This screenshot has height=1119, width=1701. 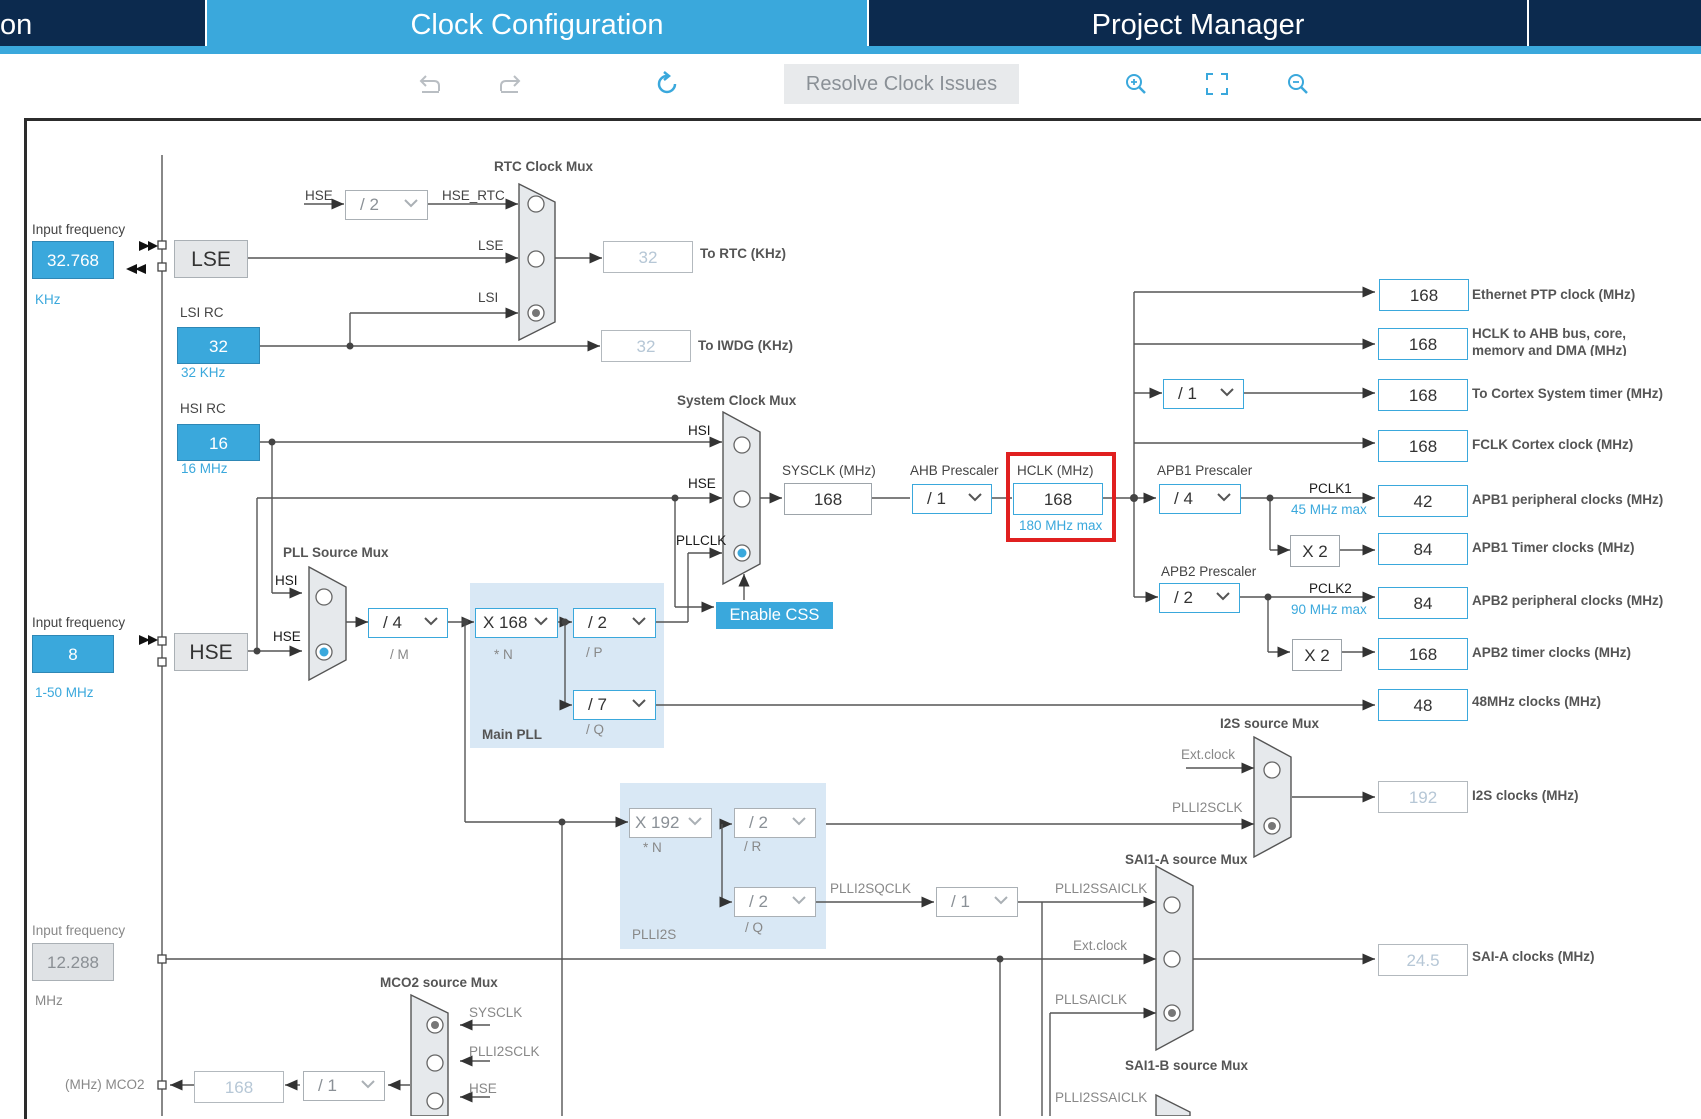 What do you see at coordinates (369, 204) in the screenshot?
I see `rtc-divider-value: / 2` at bounding box center [369, 204].